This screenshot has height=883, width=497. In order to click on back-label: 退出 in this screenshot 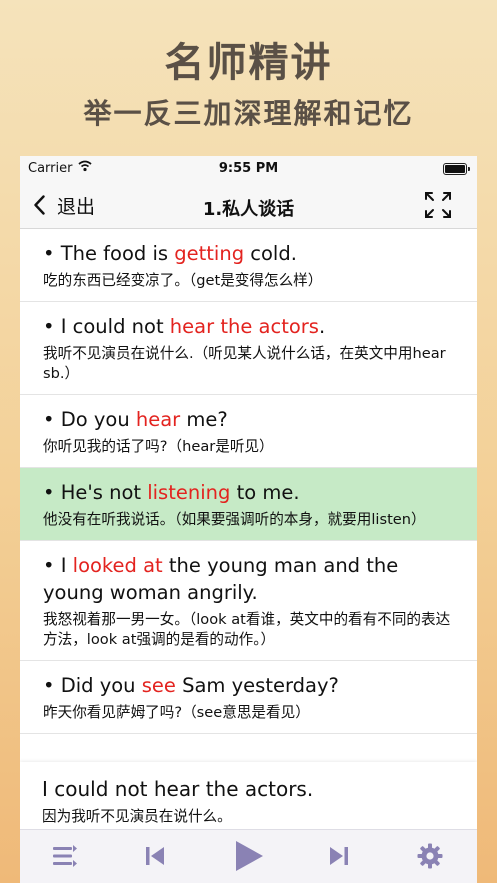, I will do `click(76, 206)`.